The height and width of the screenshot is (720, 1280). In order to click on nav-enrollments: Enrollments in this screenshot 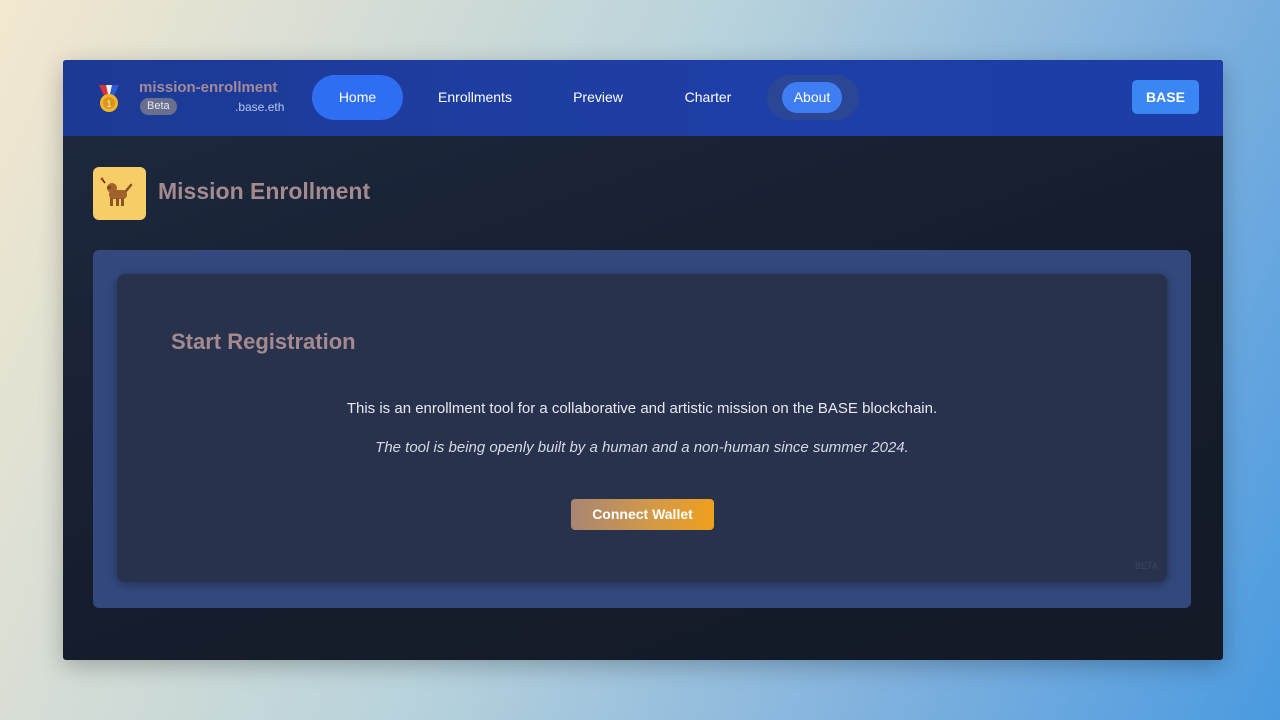, I will do `click(475, 97)`.